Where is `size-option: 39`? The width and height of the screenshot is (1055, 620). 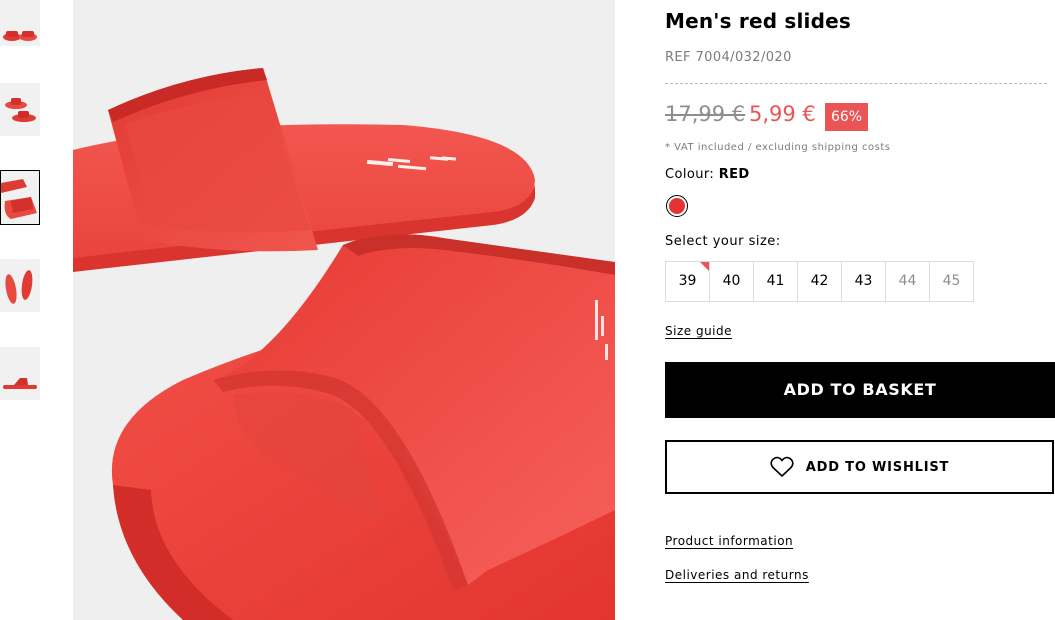 size-option: 39 is located at coordinates (687, 281).